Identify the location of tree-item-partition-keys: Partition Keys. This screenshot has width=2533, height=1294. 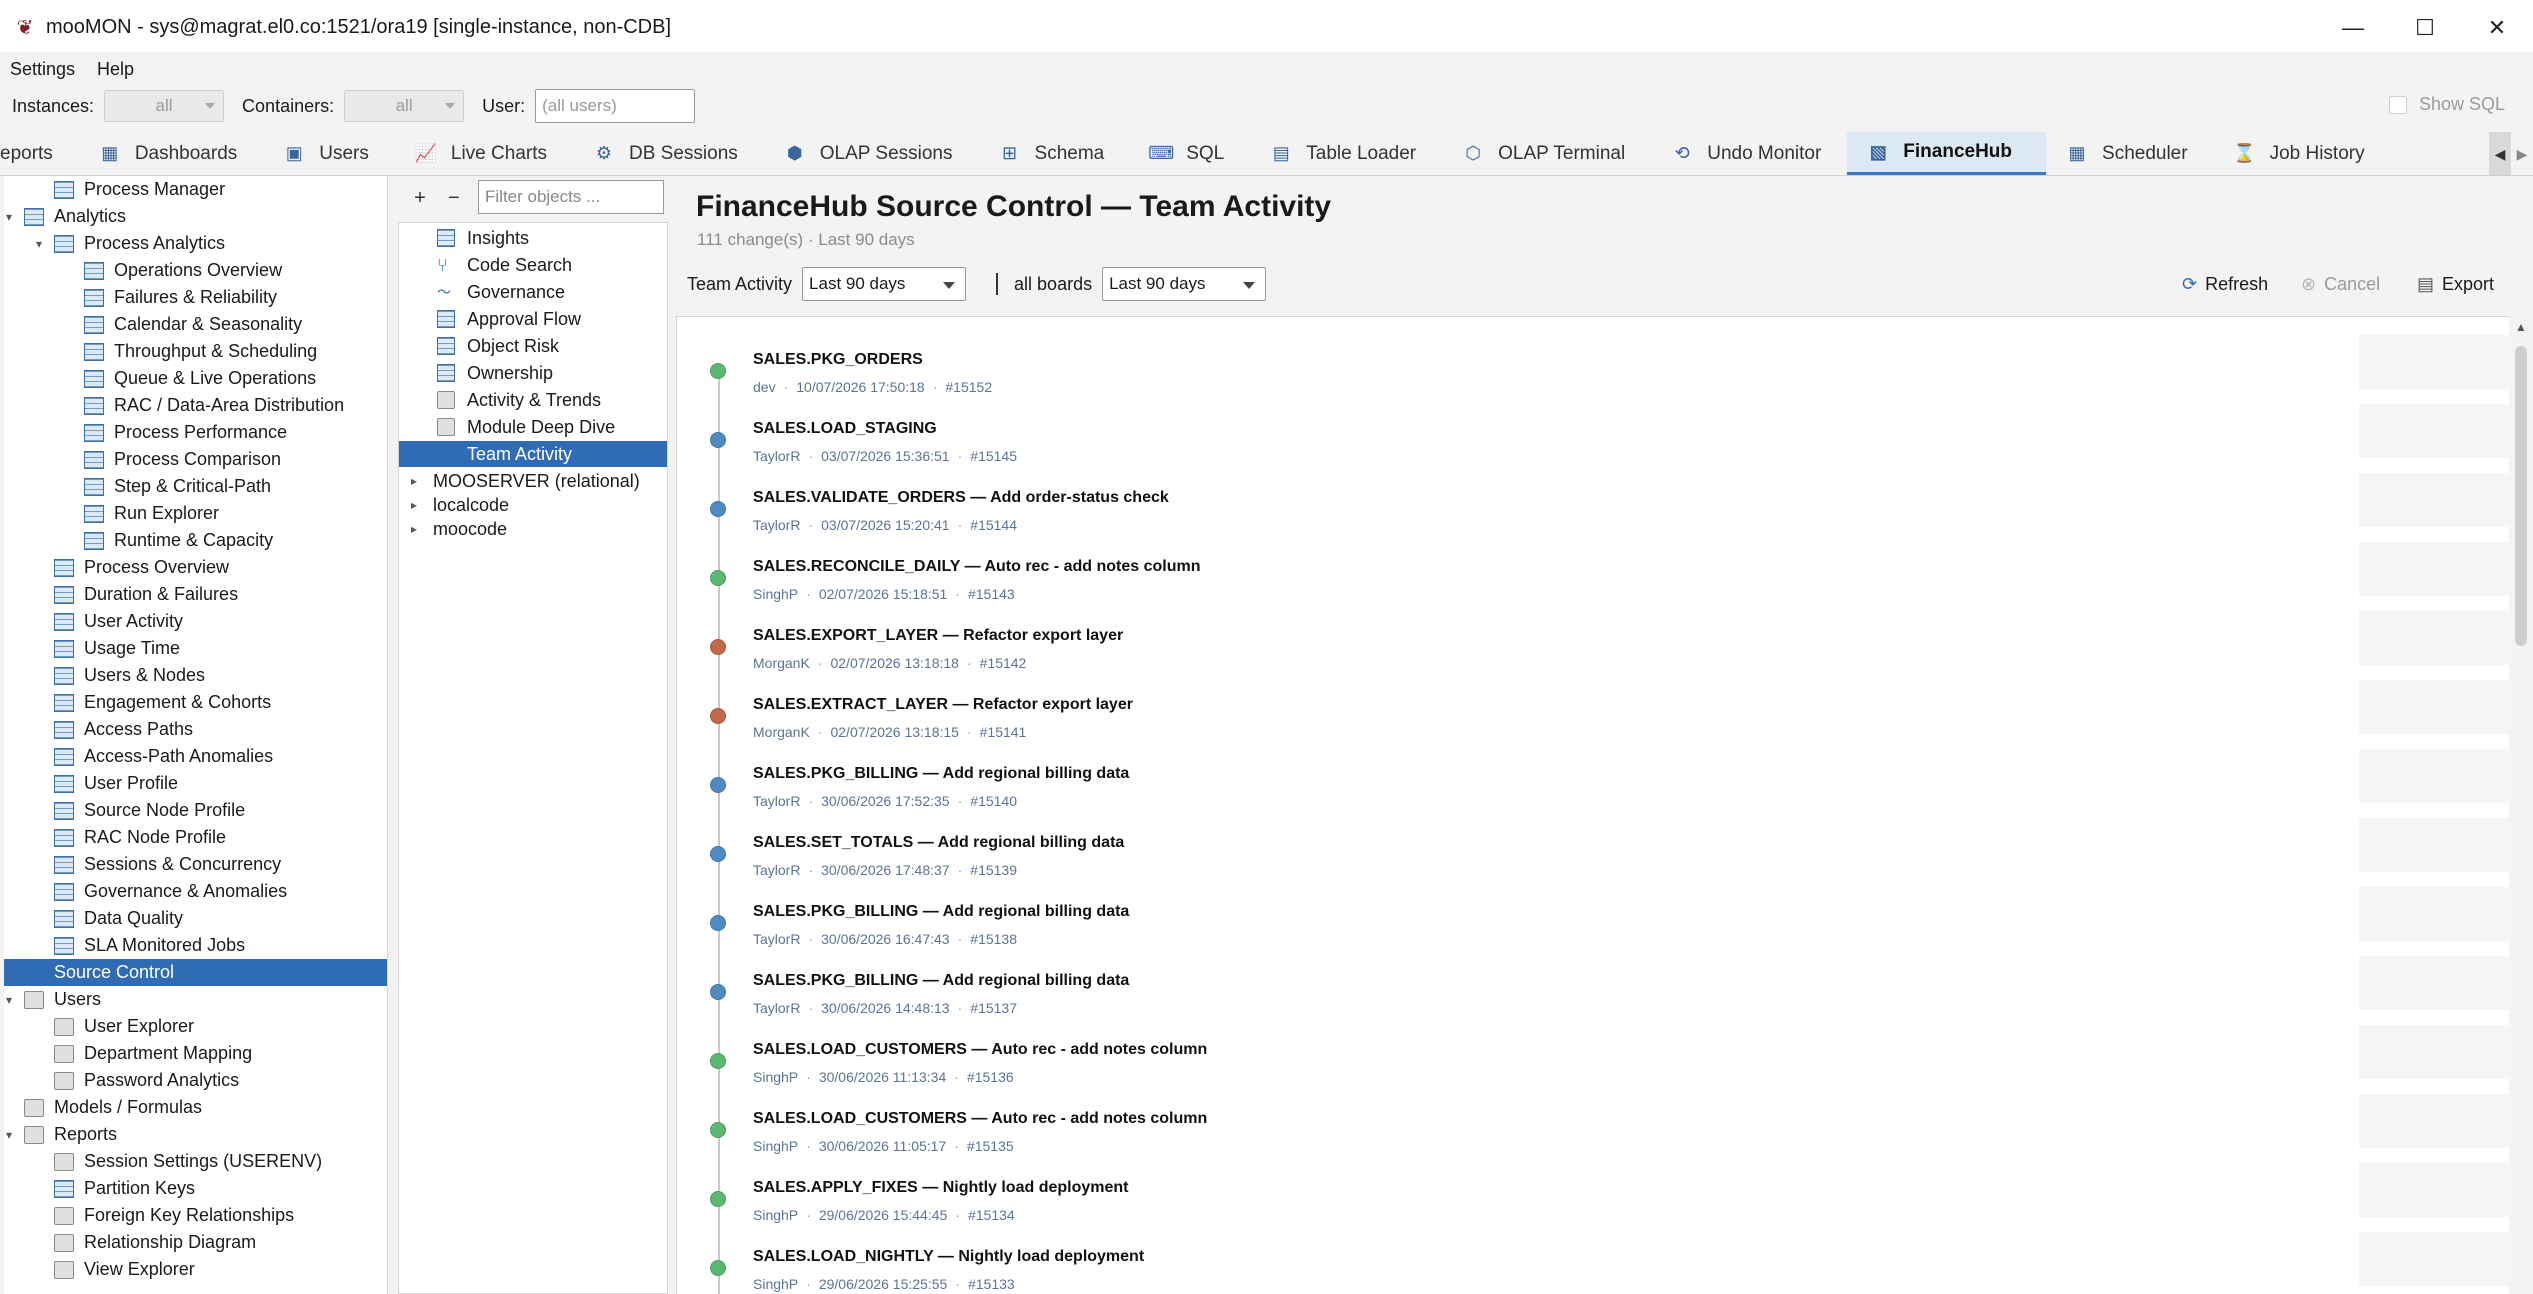
(195, 1188).